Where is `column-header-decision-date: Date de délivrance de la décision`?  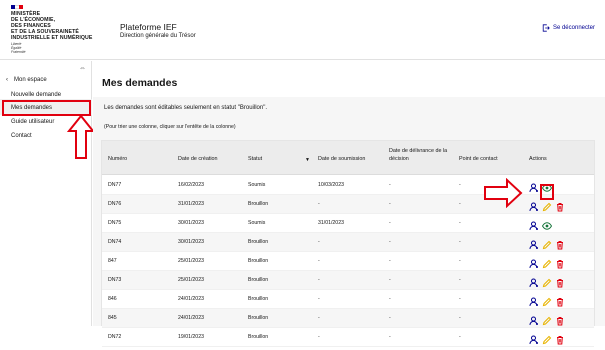
column-header-decision-date: Date de délivrance de la décision is located at coordinates (422, 155).